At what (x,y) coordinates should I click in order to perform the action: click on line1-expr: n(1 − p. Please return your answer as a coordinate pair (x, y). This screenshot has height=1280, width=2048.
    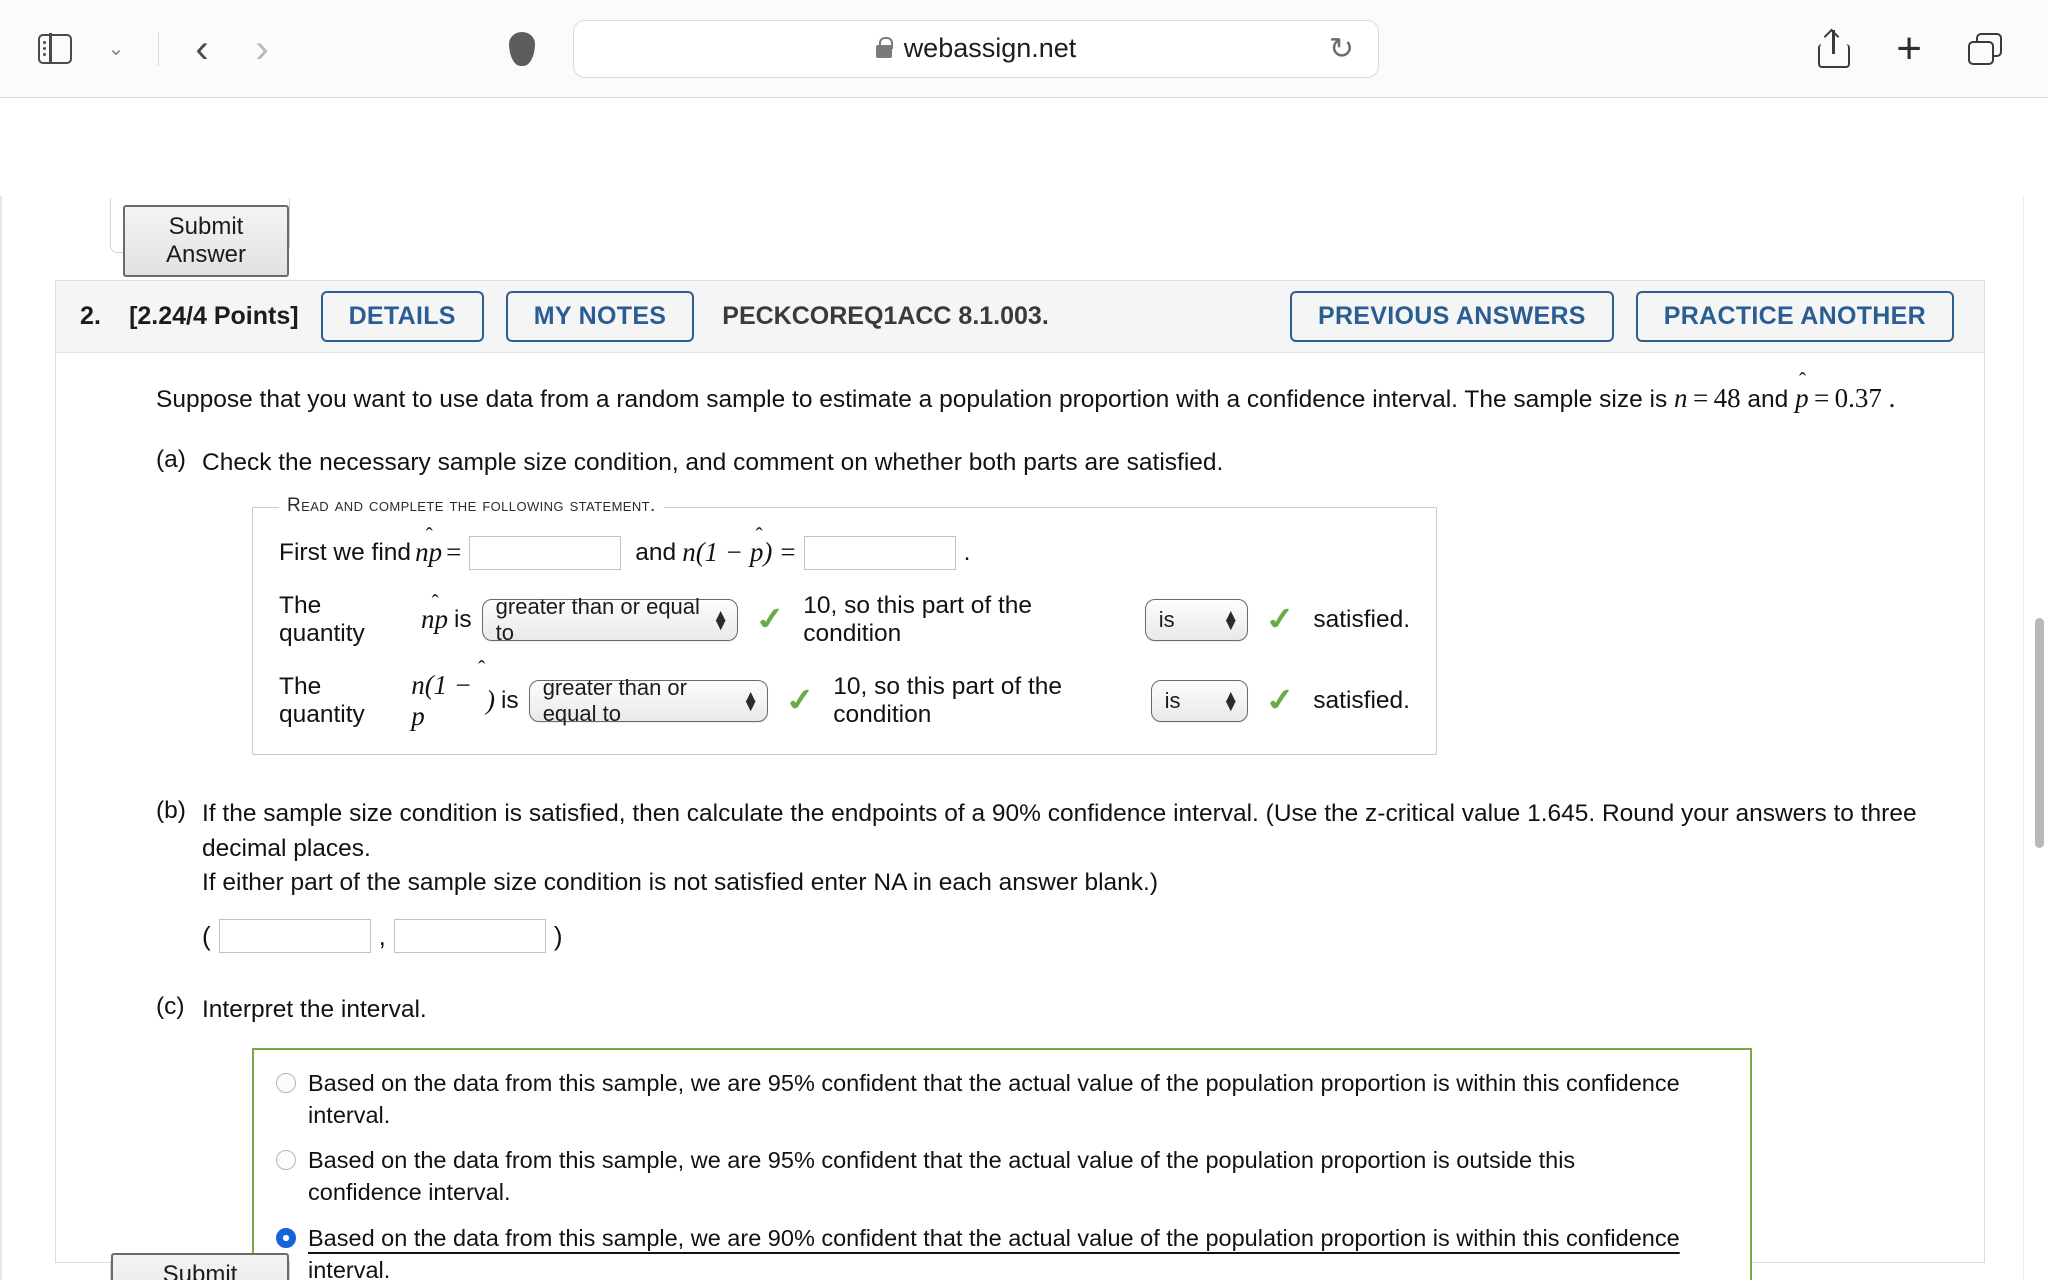
    Looking at the image, I should click on (723, 552).